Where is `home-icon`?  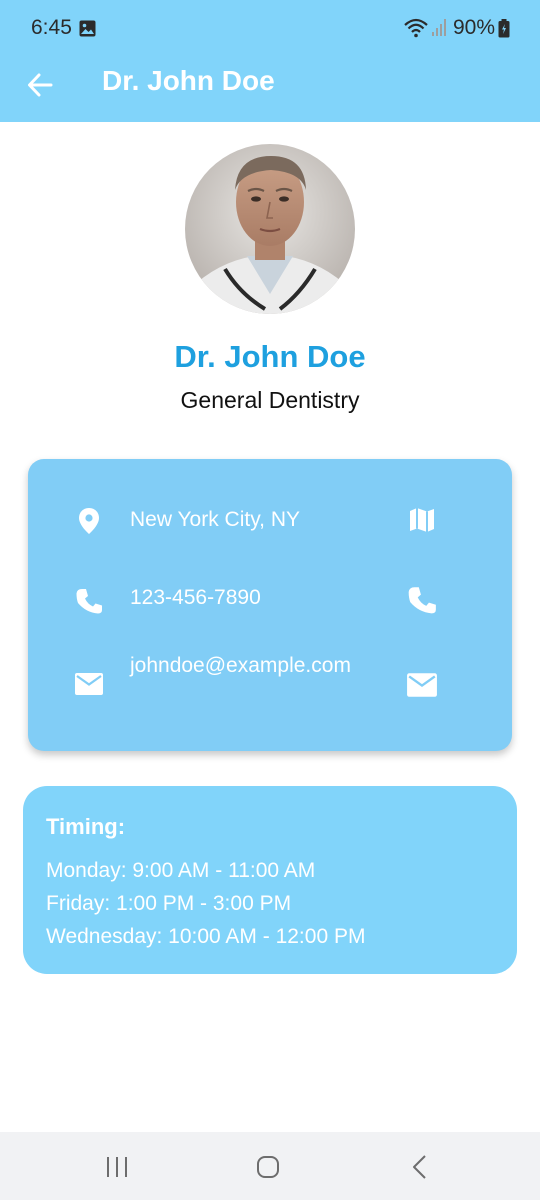 home-icon is located at coordinates (268, 1167).